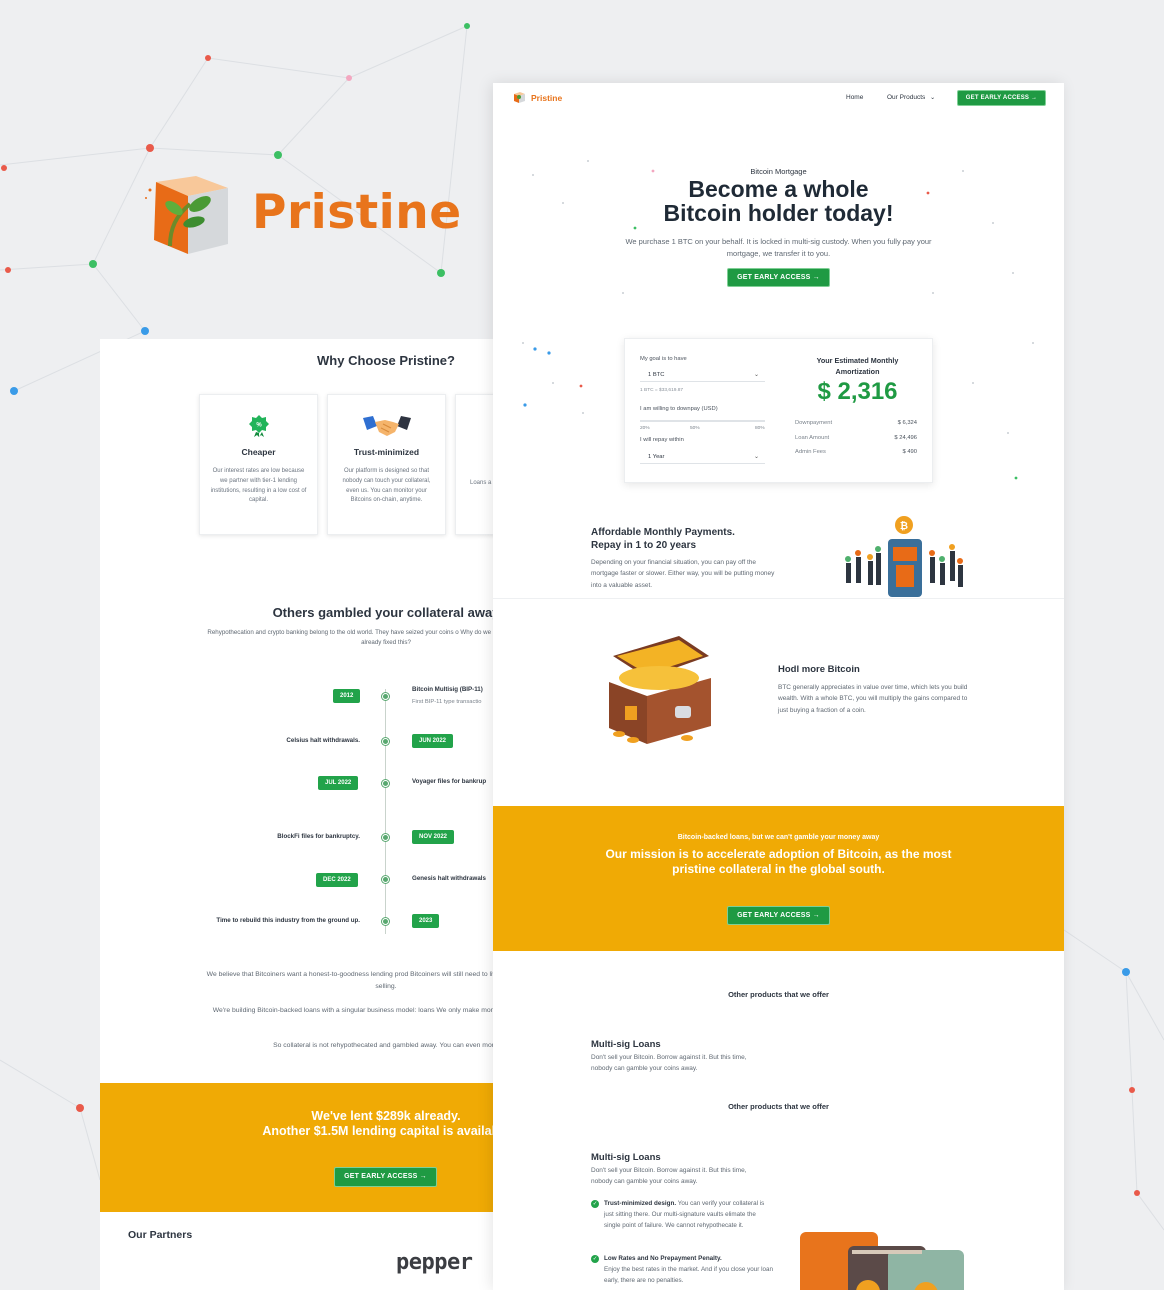  What do you see at coordinates (547, 97) in the screenshot?
I see `brand-name: Pristine` at bounding box center [547, 97].